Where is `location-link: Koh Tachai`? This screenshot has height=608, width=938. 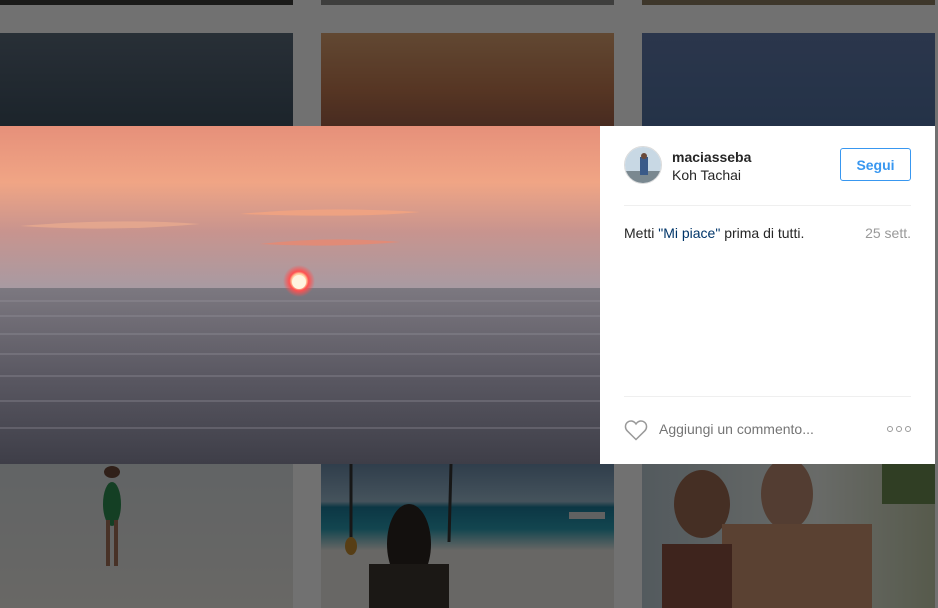 location-link: Koh Tachai is located at coordinates (706, 175).